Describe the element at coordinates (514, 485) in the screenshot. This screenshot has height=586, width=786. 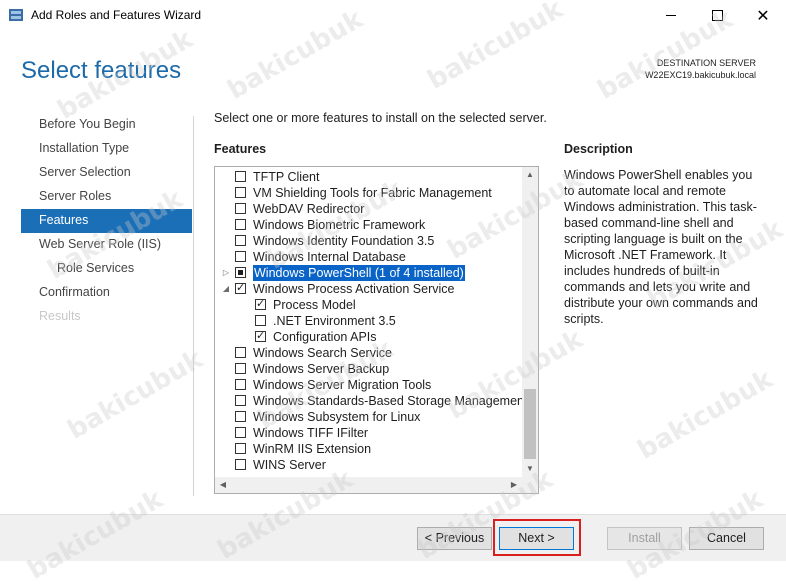
I see `scroll-right-arrow-icon: ▶` at that location.